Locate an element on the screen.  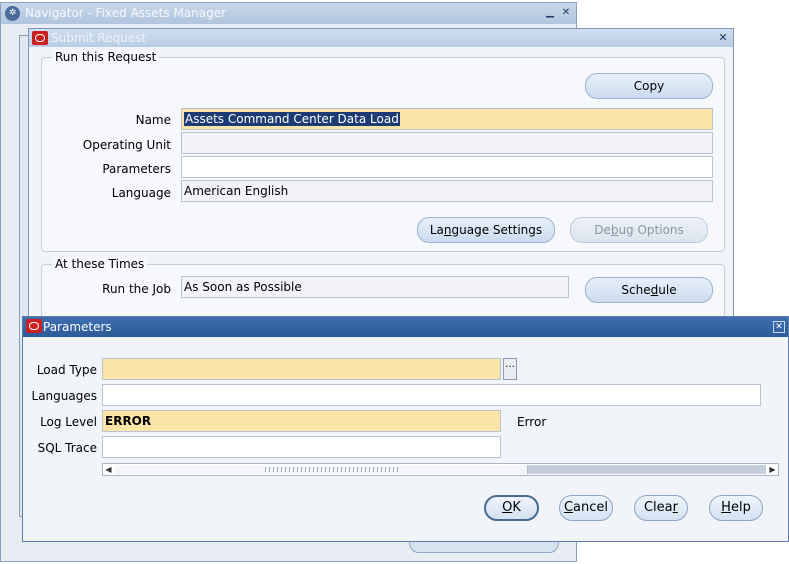
load-type-lov-button: ··· is located at coordinates (510, 369).